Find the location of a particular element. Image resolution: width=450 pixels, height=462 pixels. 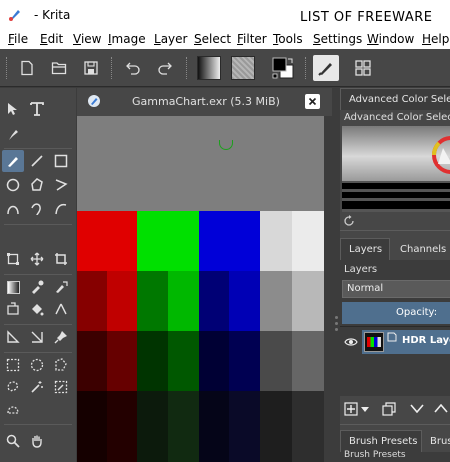

move-layer-up-icon is located at coordinates (441, 408).